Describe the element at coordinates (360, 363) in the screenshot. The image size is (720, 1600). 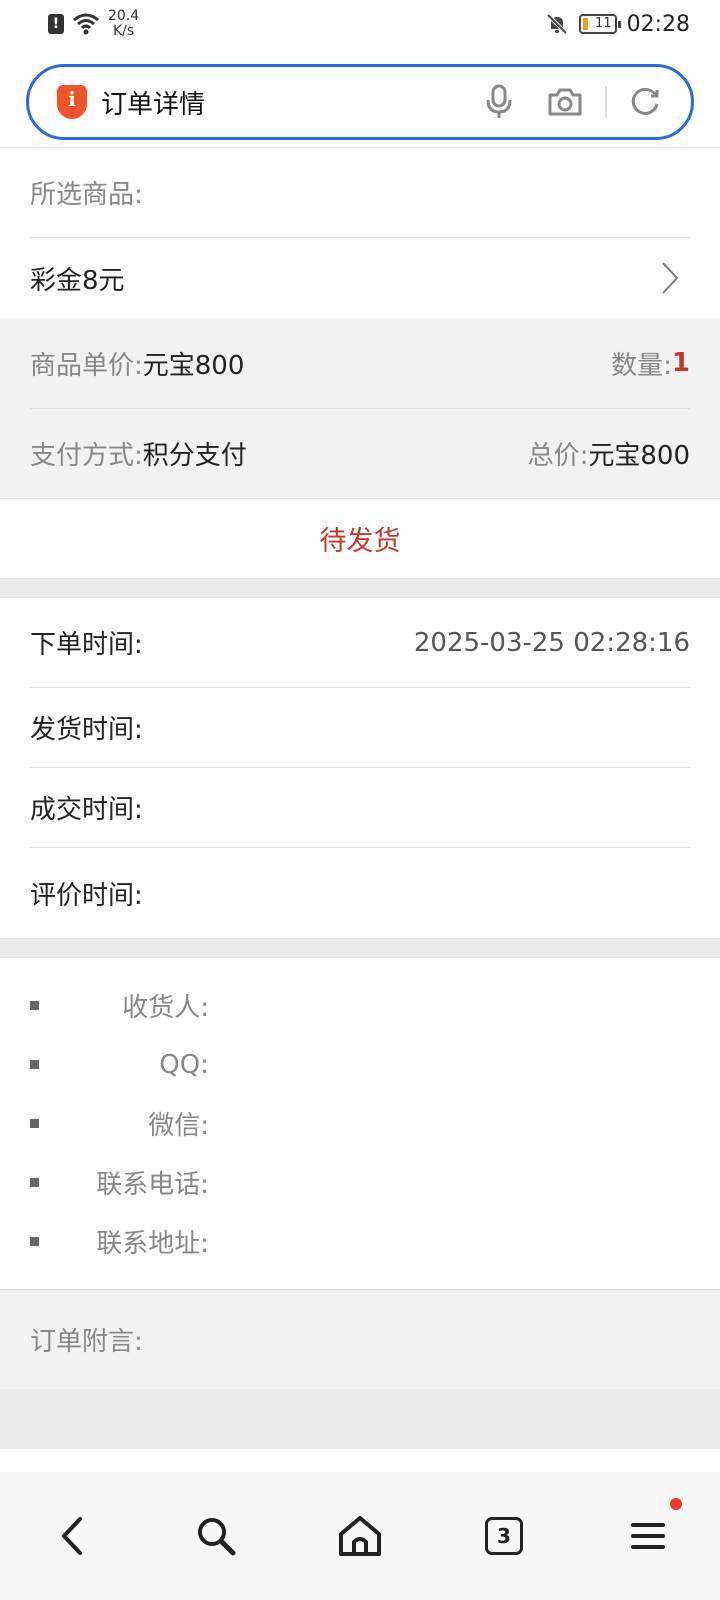
I see `unit-price-row: 商品单价: 元宝800 数量: 1` at that location.